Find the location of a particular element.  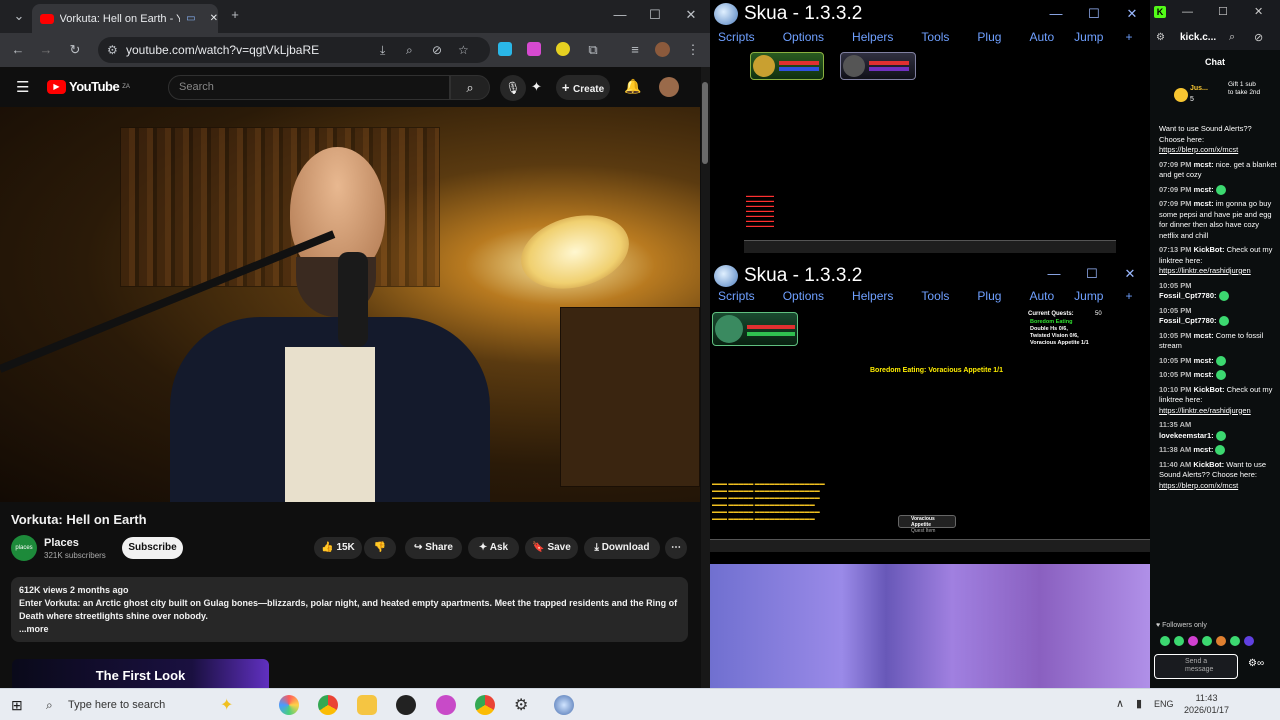

gemini-icon: ✦ is located at coordinates (536, 87).